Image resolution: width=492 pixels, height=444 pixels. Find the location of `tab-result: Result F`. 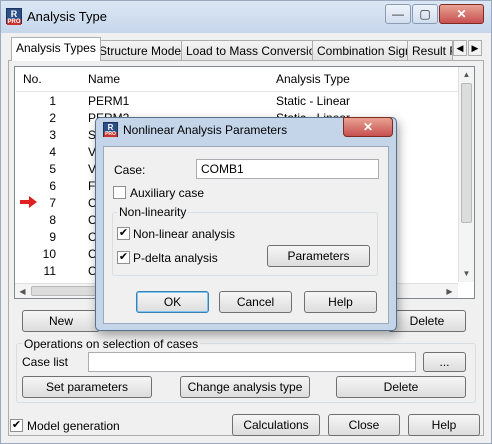

tab-result: Result F is located at coordinates (430, 50).